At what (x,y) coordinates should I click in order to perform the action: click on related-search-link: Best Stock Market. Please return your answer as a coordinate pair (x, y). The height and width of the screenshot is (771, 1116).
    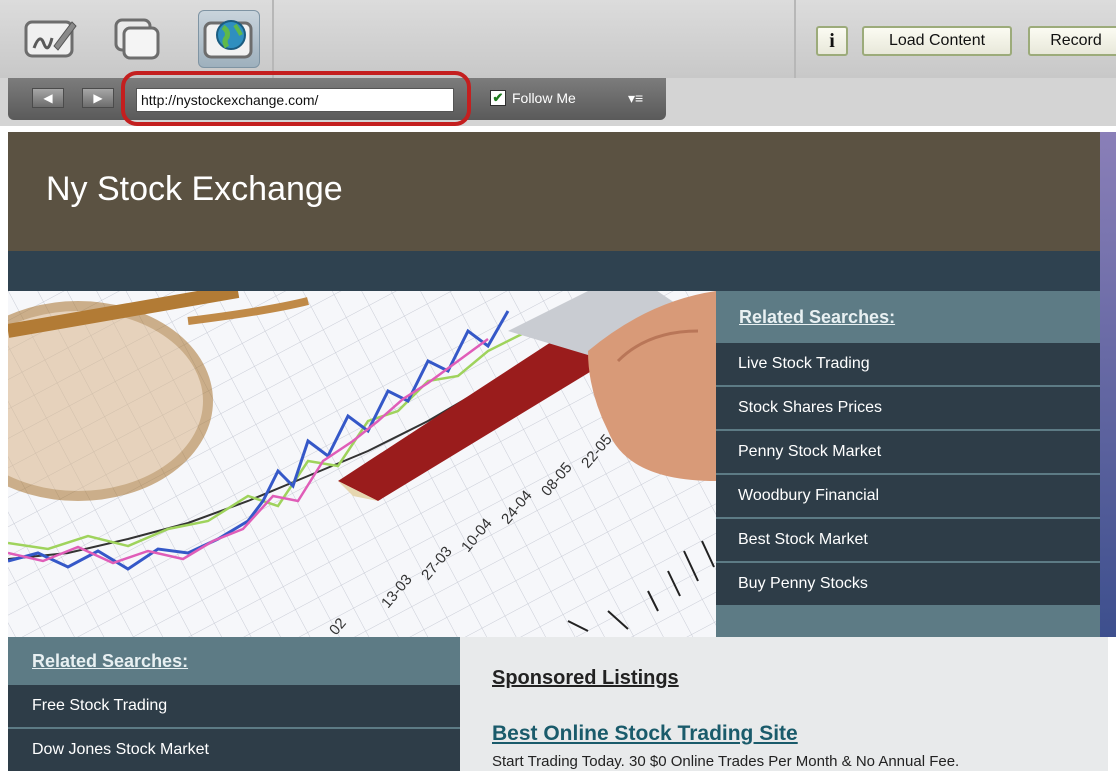
    Looking at the image, I should click on (912, 541).